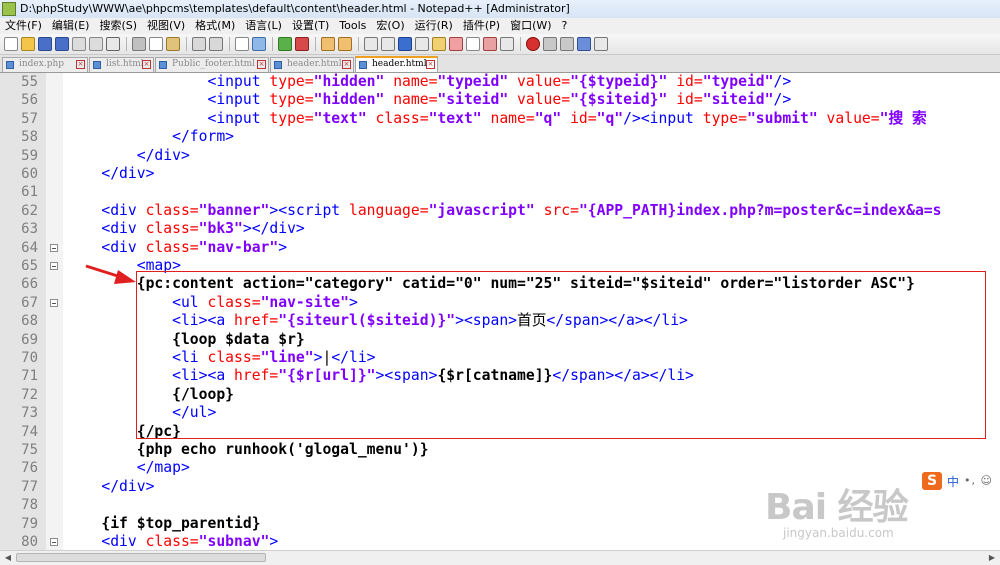 This screenshot has width=1000, height=565. What do you see at coordinates (507, 44) in the screenshot?
I see `view-icon` at bounding box center [507, 44].